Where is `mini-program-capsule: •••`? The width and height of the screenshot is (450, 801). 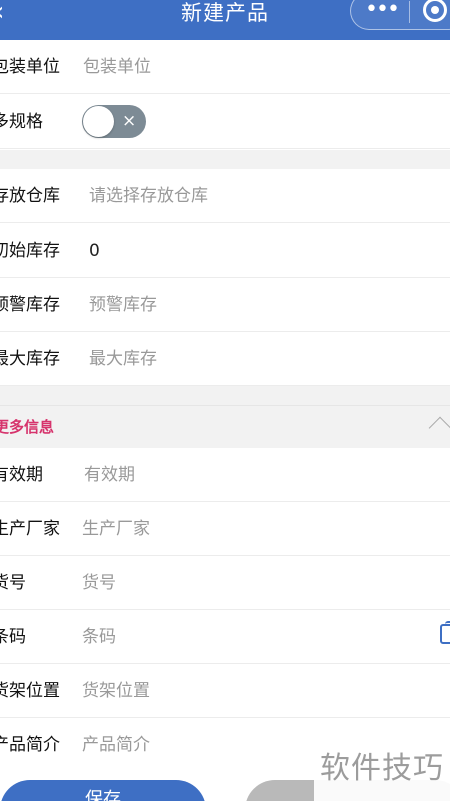
mini-program-capsule: ••• is located at coordinates (400, 15).